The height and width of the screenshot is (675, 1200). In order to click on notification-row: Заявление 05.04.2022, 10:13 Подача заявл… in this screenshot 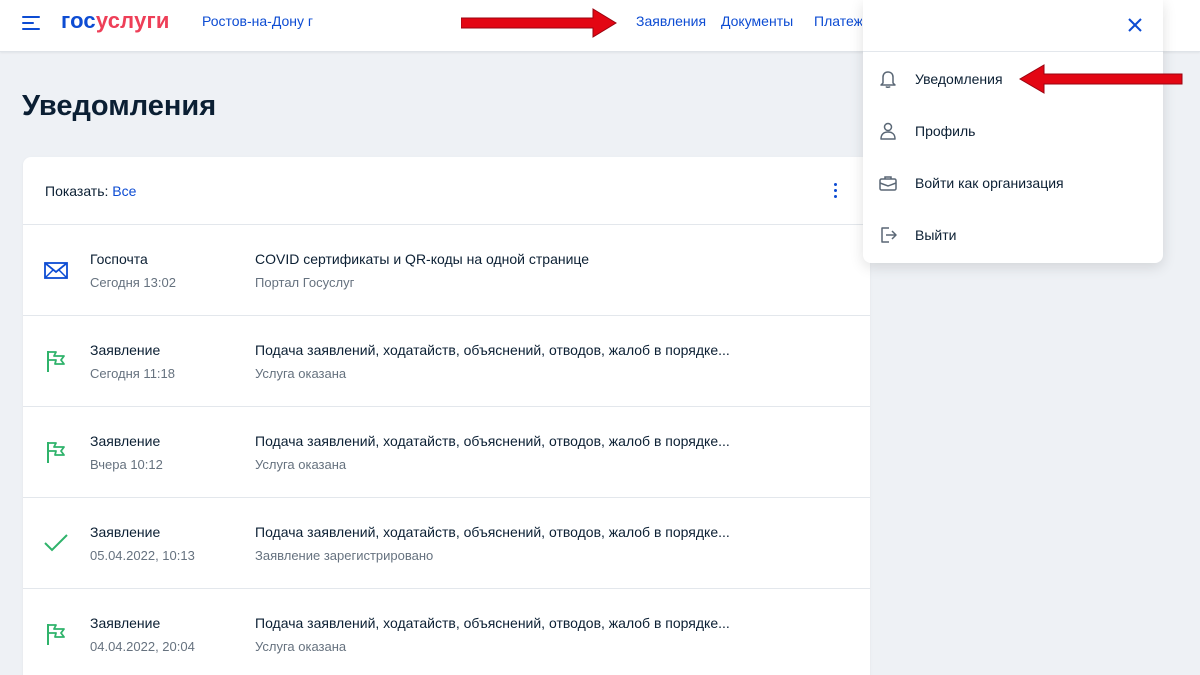, I will do `click(446, 543)`.